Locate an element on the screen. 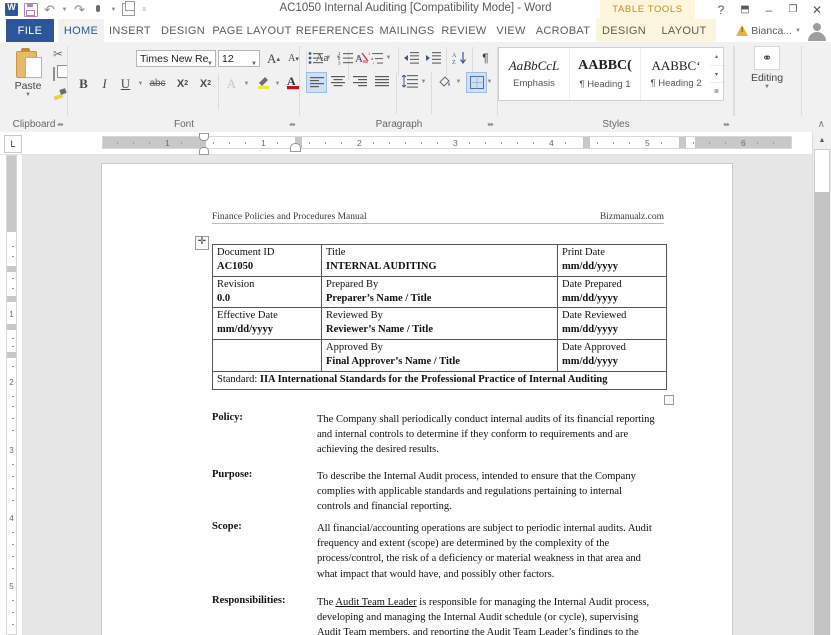  table-cell-date-approved: Date Approved mm/dd/yyyy is located at coordinates (612, 355).